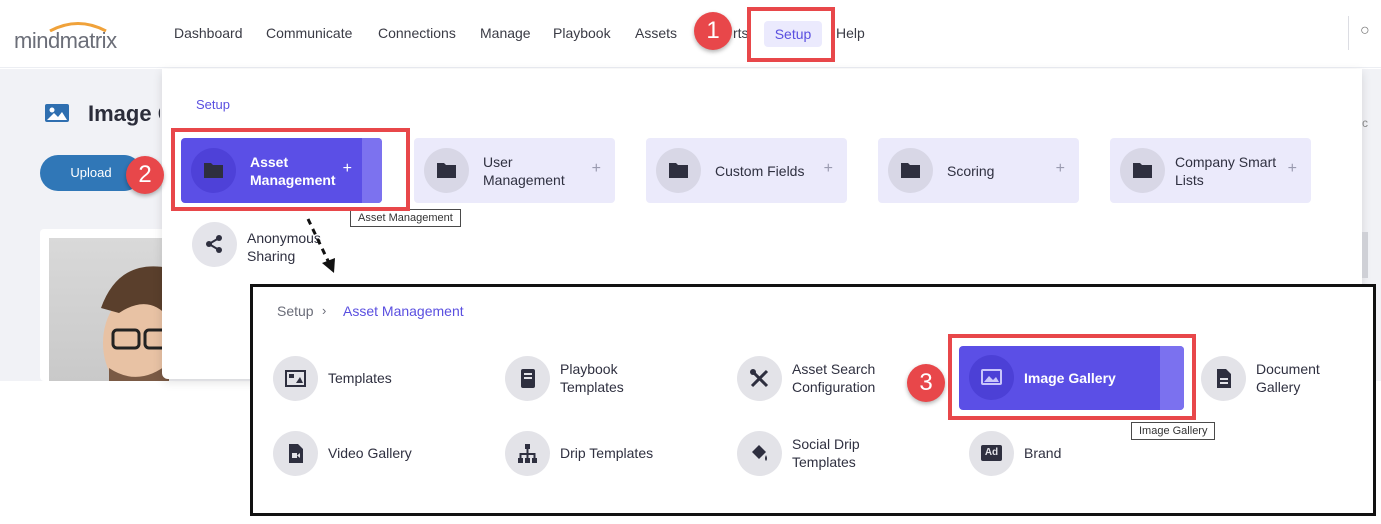 This screenshot has width=1381, height=524. I want to click on search-icon: ○, so click(1365, 31).